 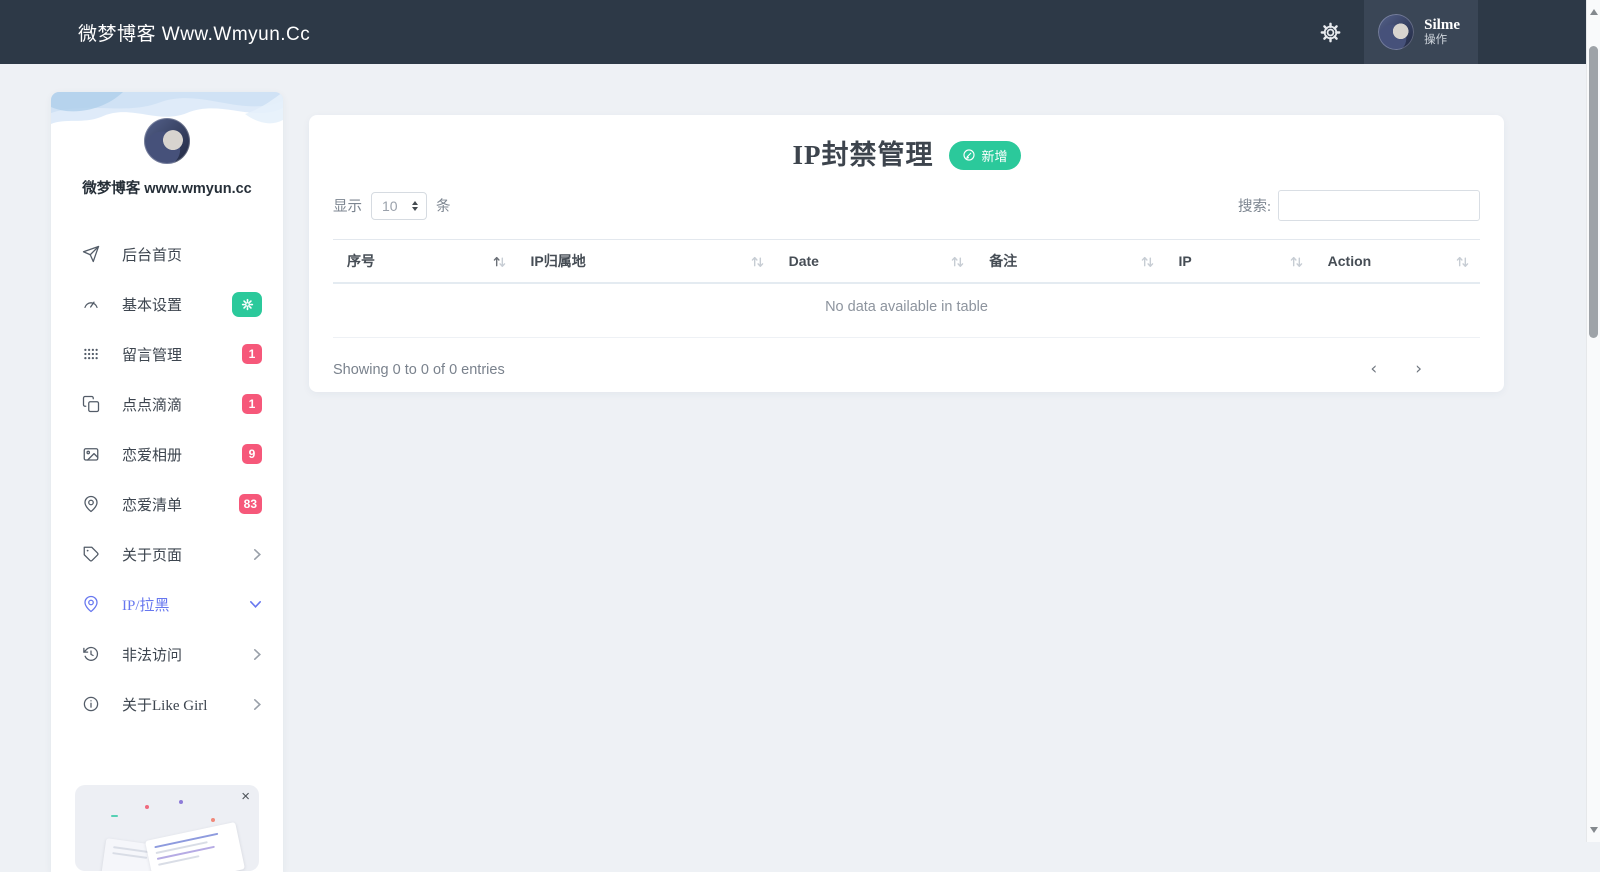 What do you see at coordinates (252, 454) in the screenshot?
I see `count-badge: 9` at bounding box center [252, 454].